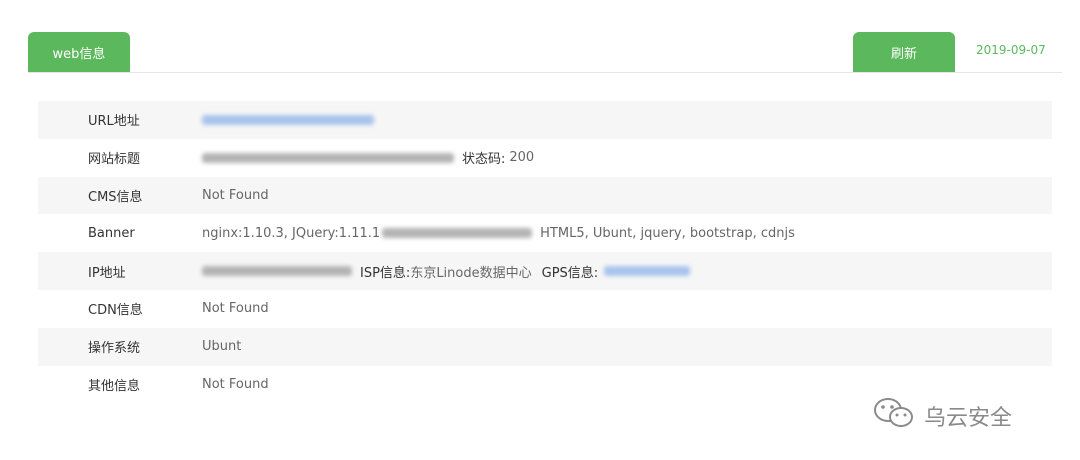 This screenshot has width=1080, height=460. I want to click on other-value: Not Found, so click(235, 384).